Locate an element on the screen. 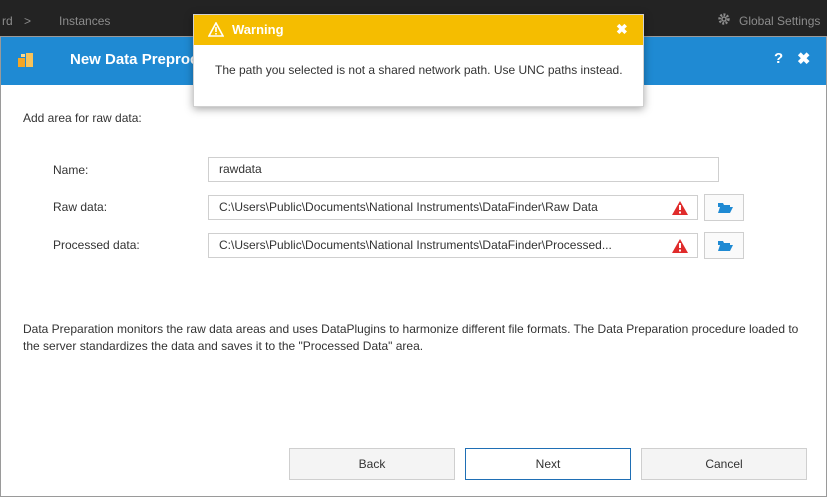  dialog-title: New Data Preproc is located at coordinates (134, 59).